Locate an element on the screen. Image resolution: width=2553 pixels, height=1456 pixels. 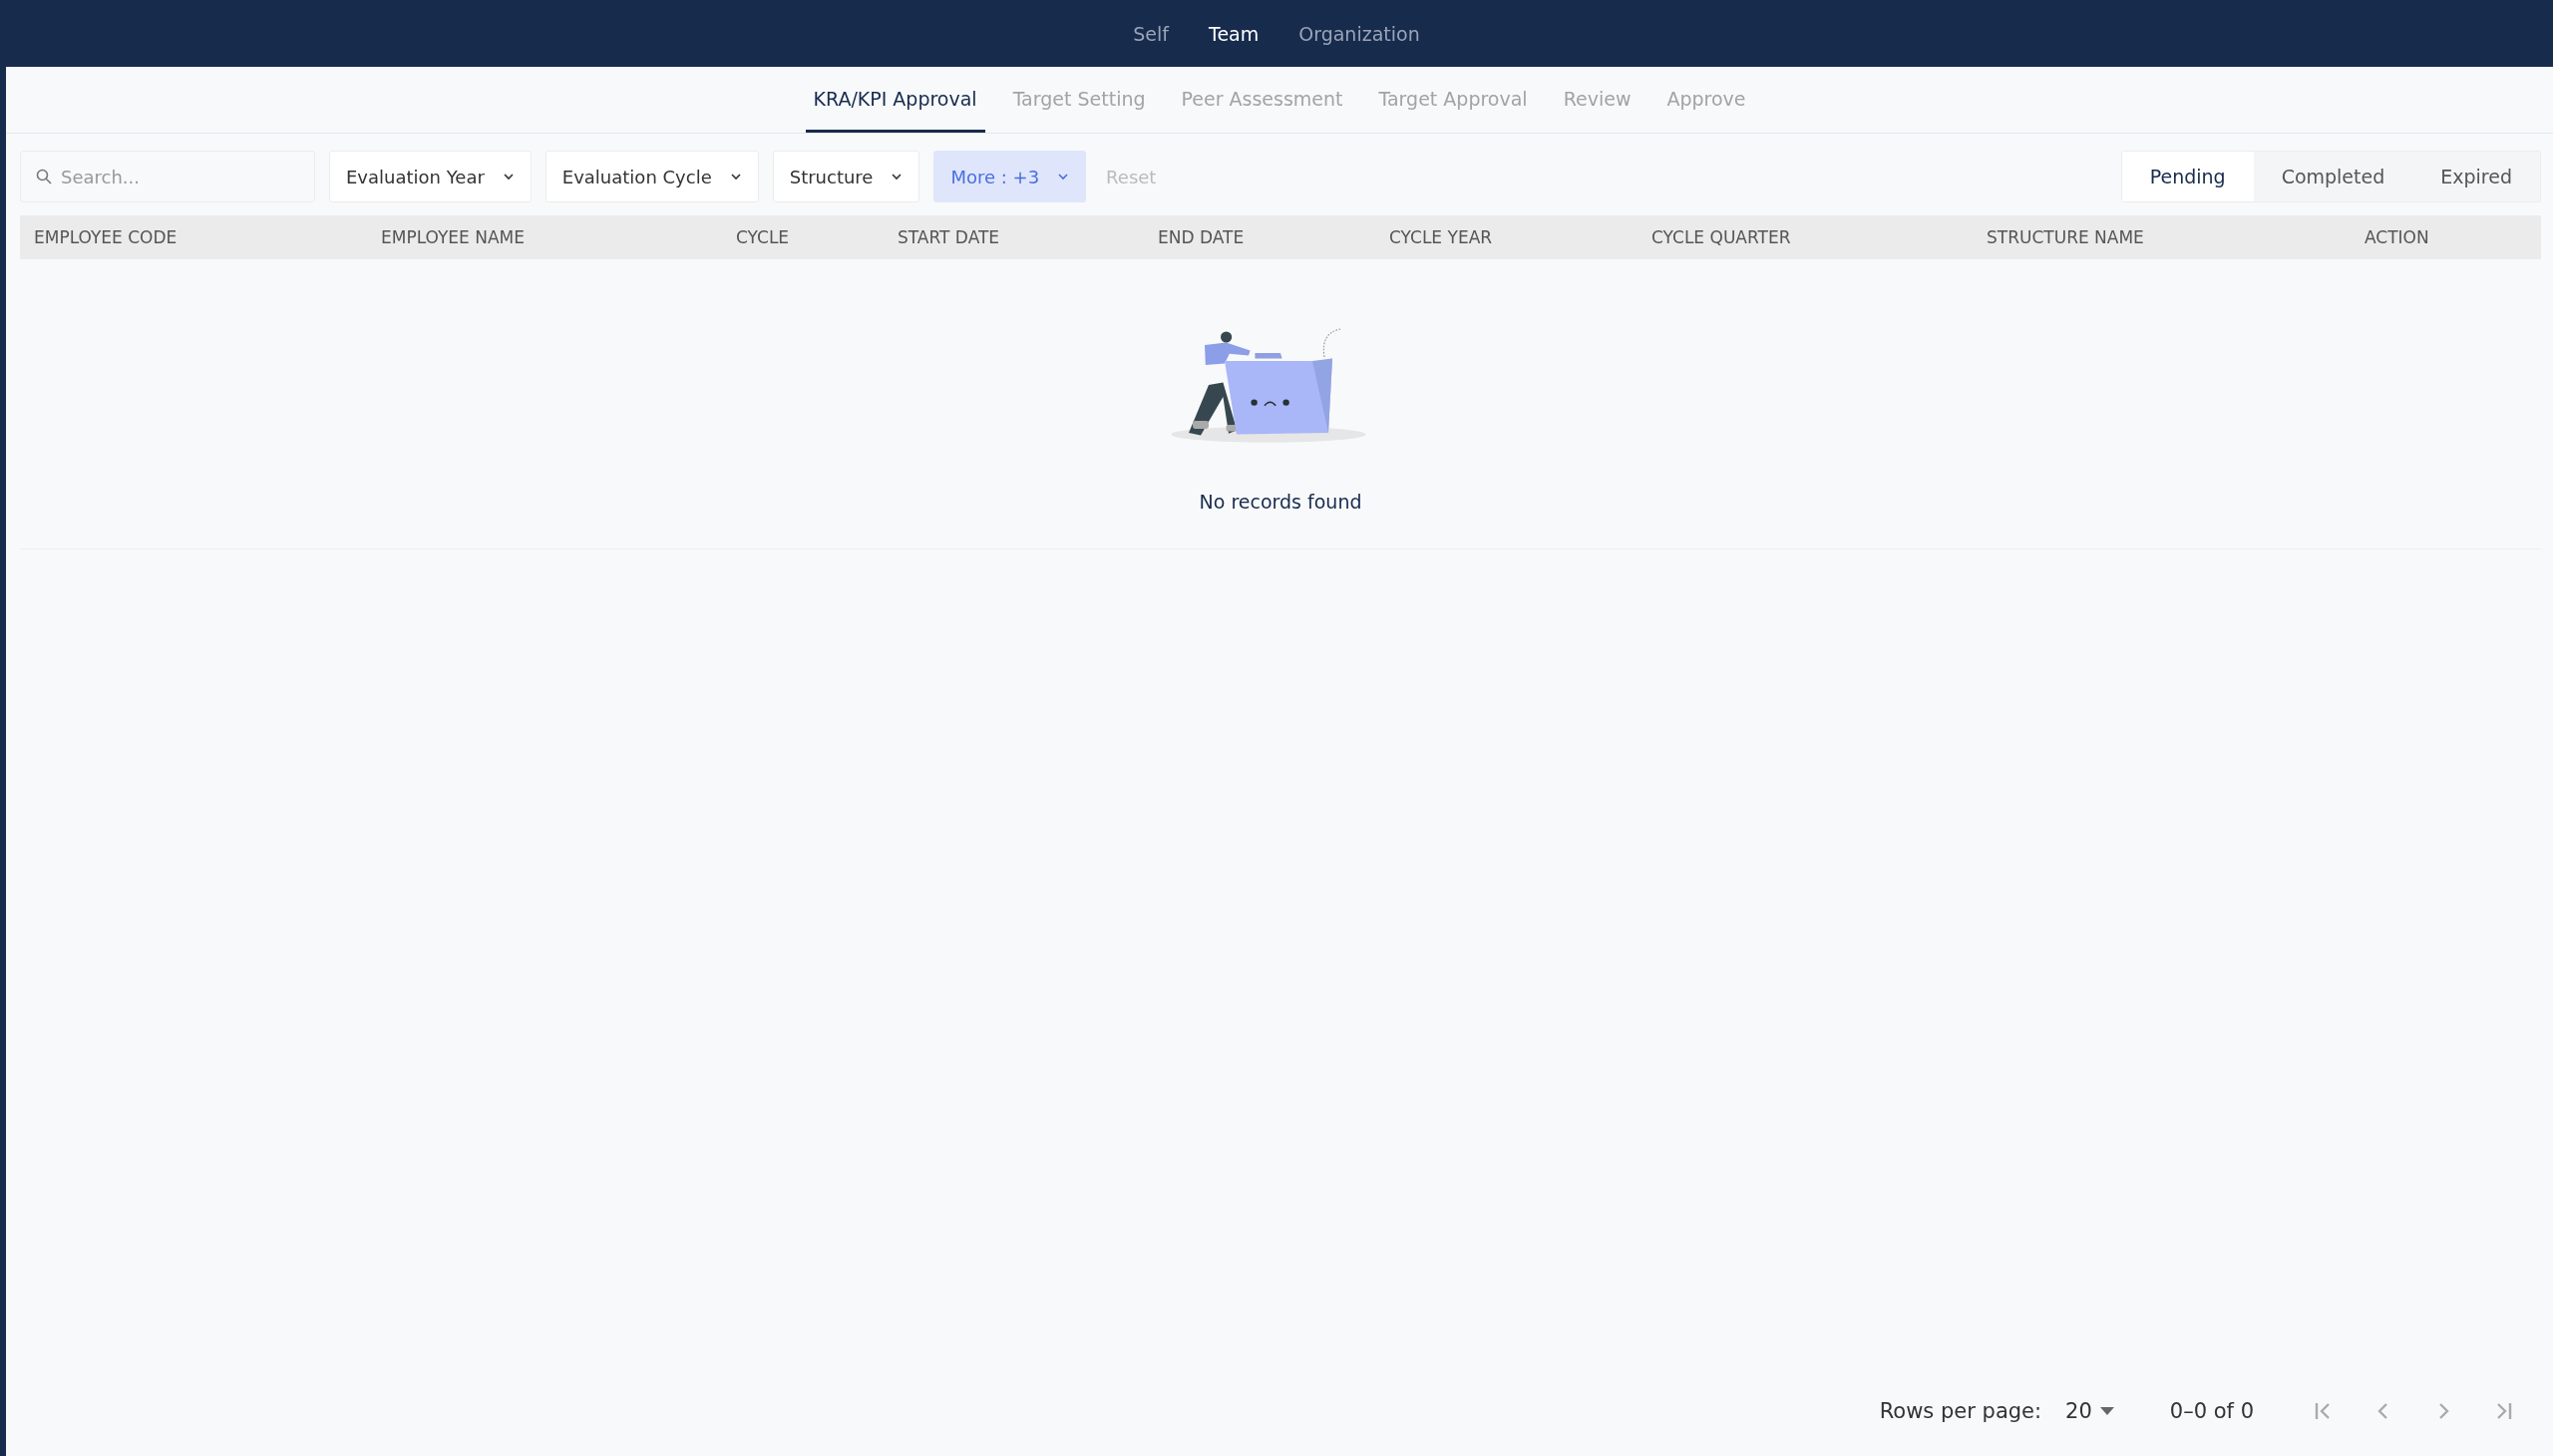
column-header: ACTION is located at coordinates (2398, 237).